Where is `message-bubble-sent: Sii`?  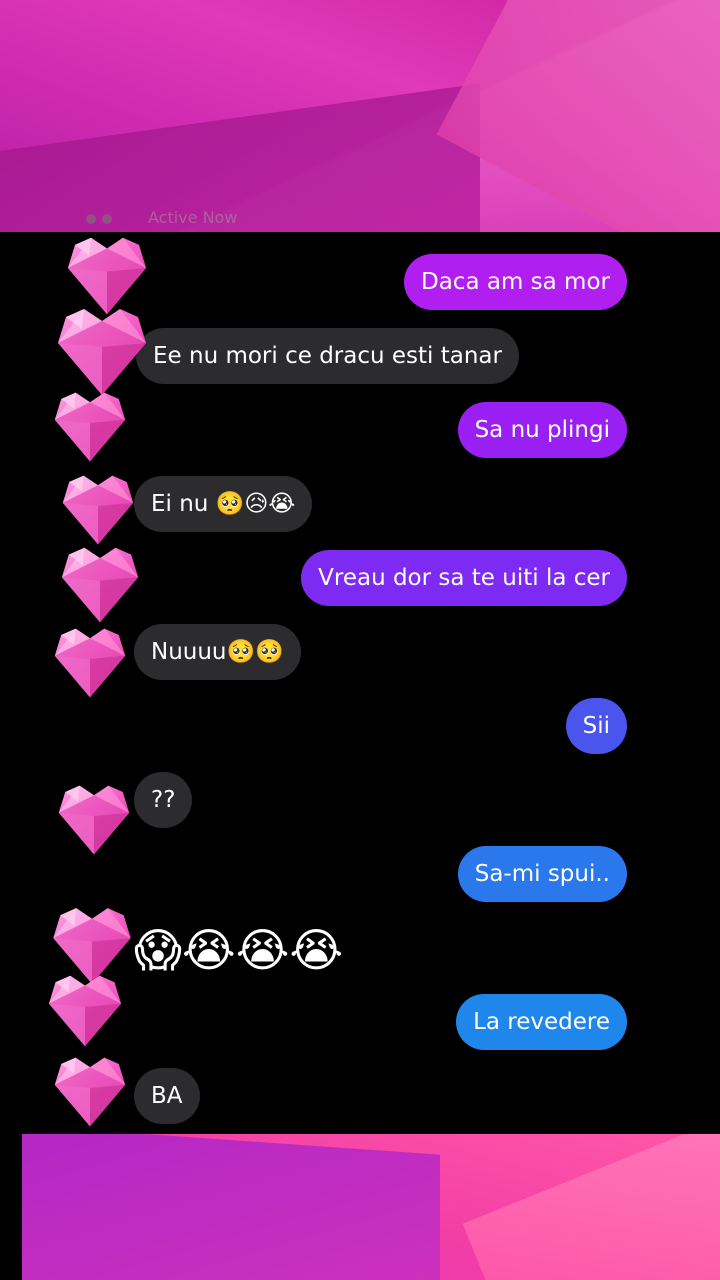 message-bubble-sent: Sii is located at coordinates (596, 726).